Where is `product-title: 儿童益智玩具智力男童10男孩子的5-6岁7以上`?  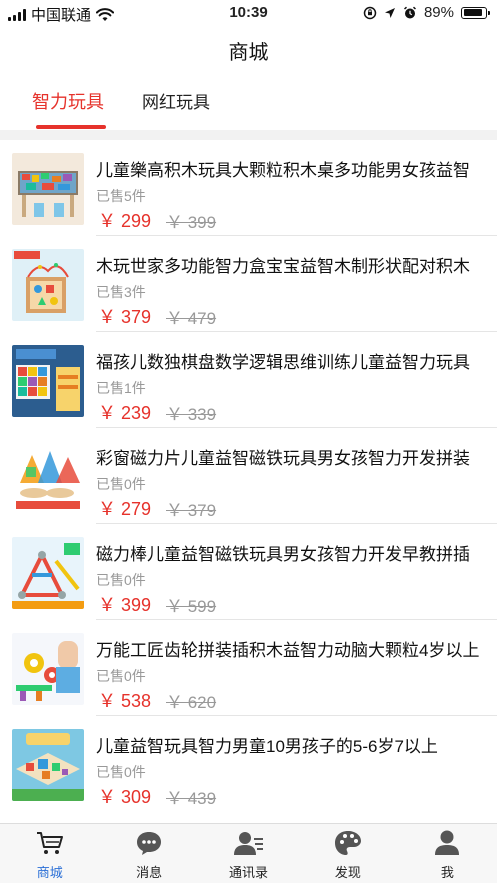
product-title: 儿童益智玩具智力男童10男孩子的5-6岁7以上 is located at coordinates (267, 746).